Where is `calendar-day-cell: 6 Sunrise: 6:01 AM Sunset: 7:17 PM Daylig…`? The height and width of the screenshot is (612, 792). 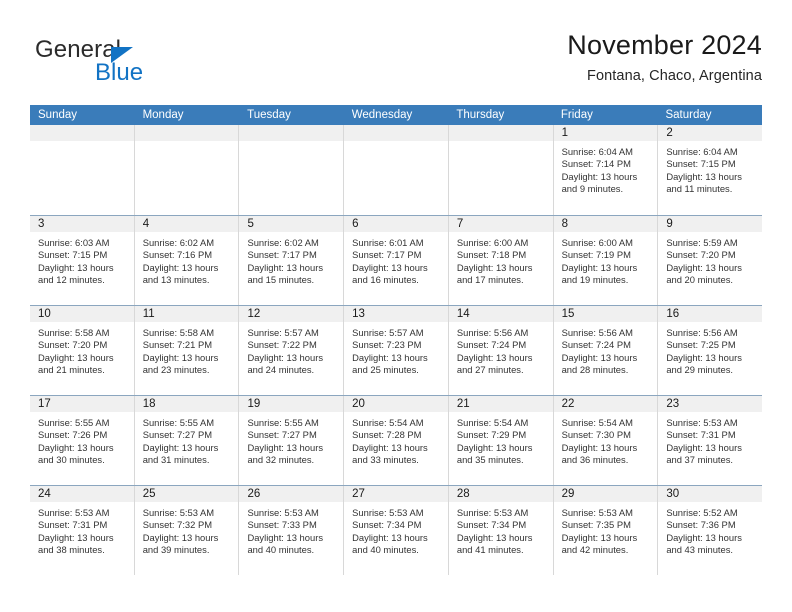
calendar-day-cell: 6 Sunrise: 6:01 AM Sunset: 7:17 PM Daylig… is located at coordinates (396, 260).